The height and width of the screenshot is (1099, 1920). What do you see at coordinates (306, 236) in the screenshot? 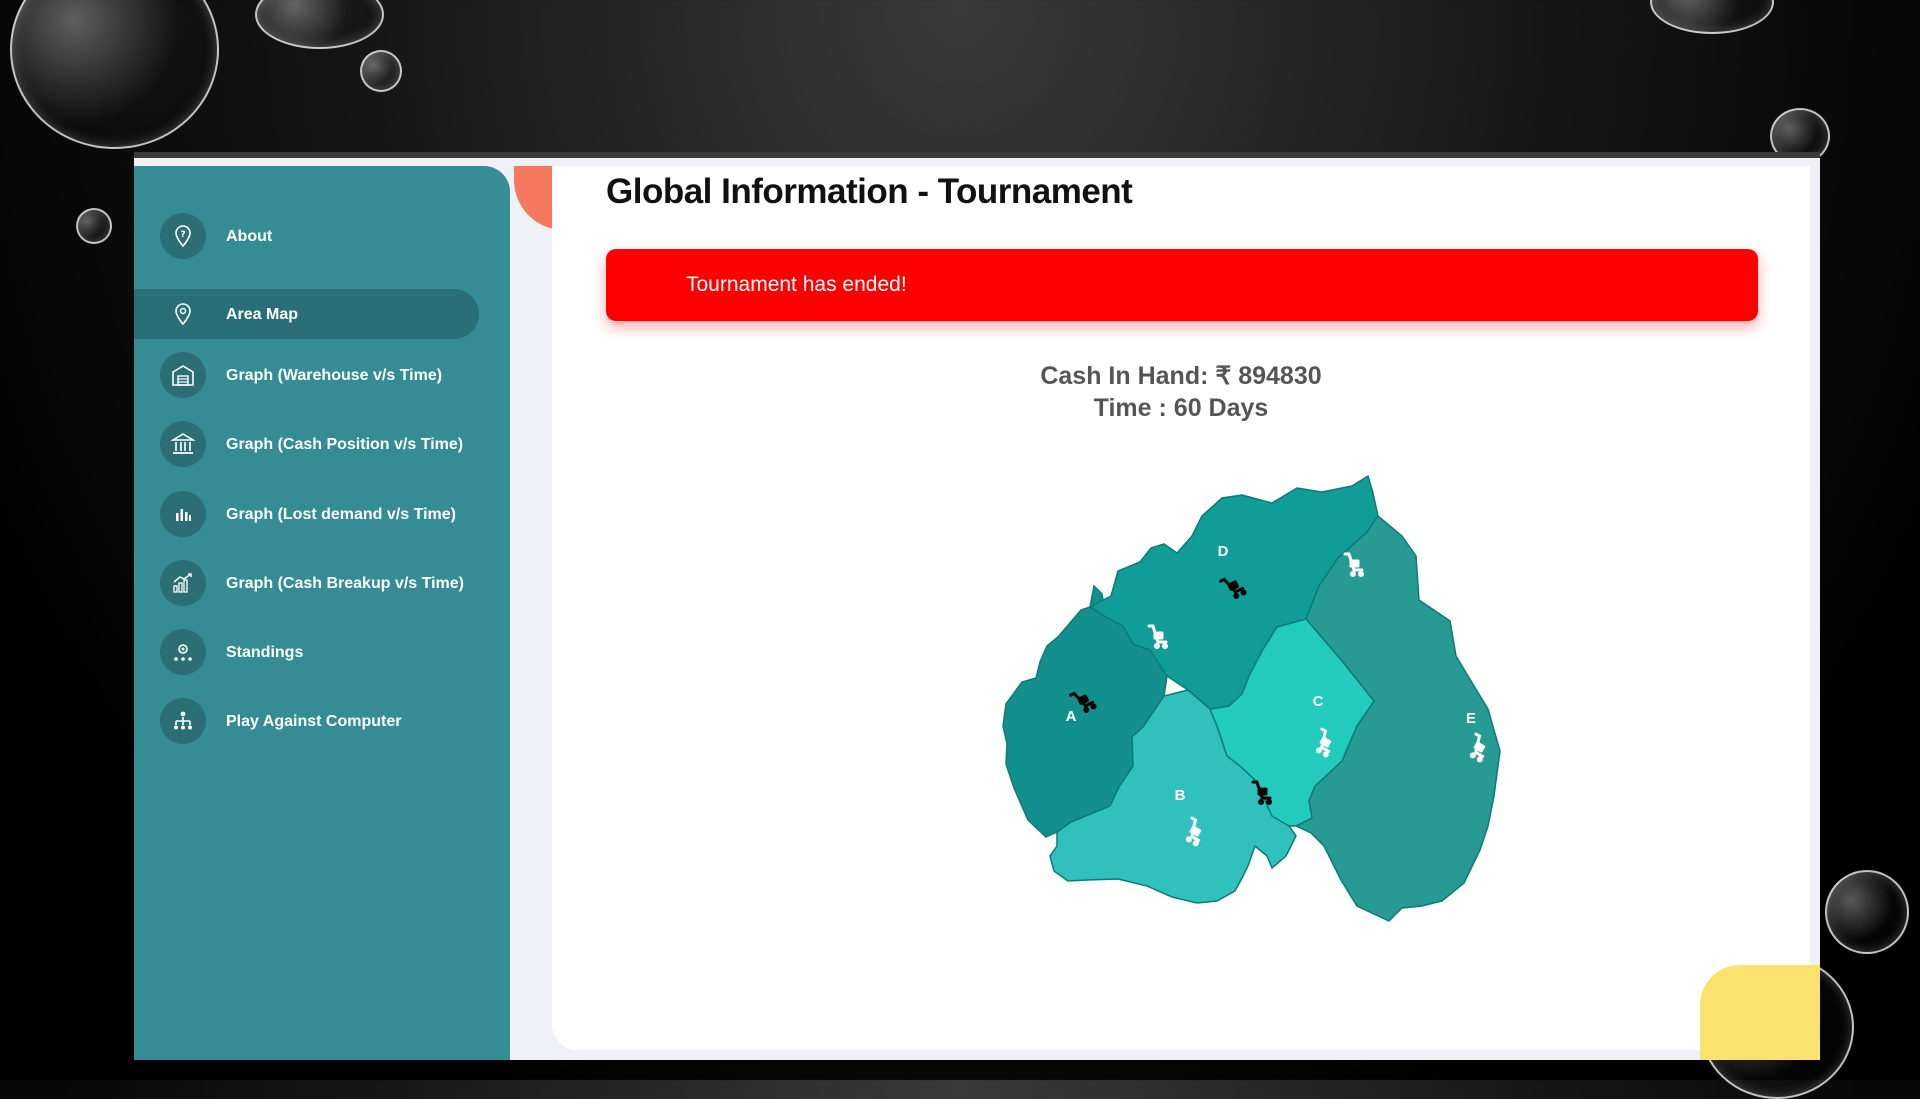
I see `sidebar-item-about: ? About` at bounding box center [306, 236].